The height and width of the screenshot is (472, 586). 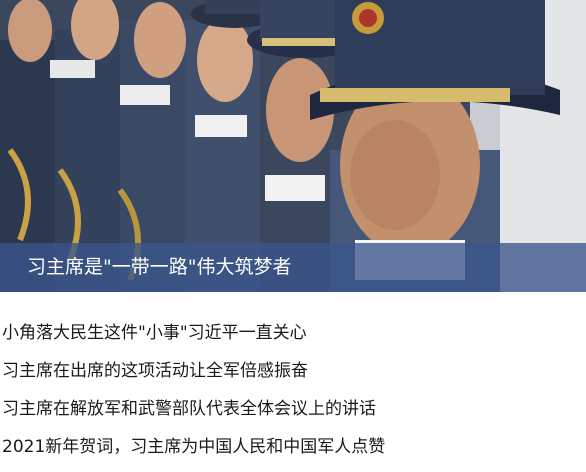 I want to click on caption-bar: 习主席是"一带一路"伟大筑梦者, so click(x=293, y=267).